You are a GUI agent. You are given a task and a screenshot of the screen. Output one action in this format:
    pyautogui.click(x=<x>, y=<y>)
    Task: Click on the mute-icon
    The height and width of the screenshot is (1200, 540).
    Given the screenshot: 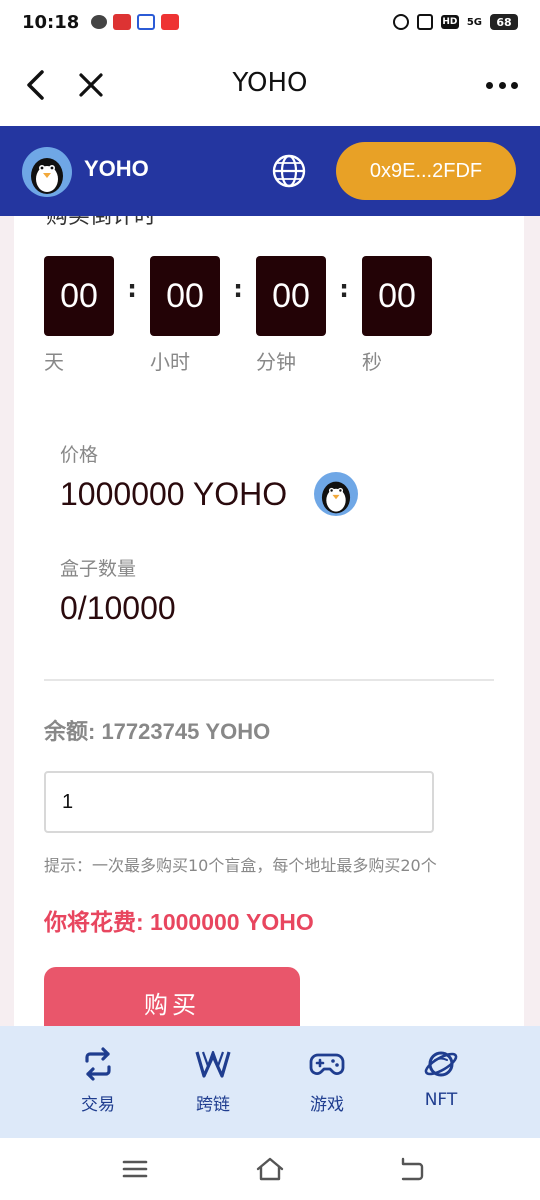 What is the action you would take?
    pyautogui.click(x=424, y=22)
    